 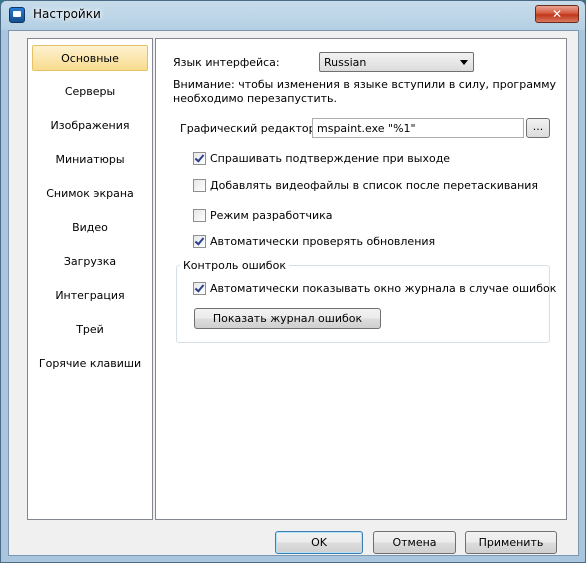 What do you see at coordinates (414, 542) in the screenshot?
I see `cancel-button: Отмена` at bounding box center [414, 542].